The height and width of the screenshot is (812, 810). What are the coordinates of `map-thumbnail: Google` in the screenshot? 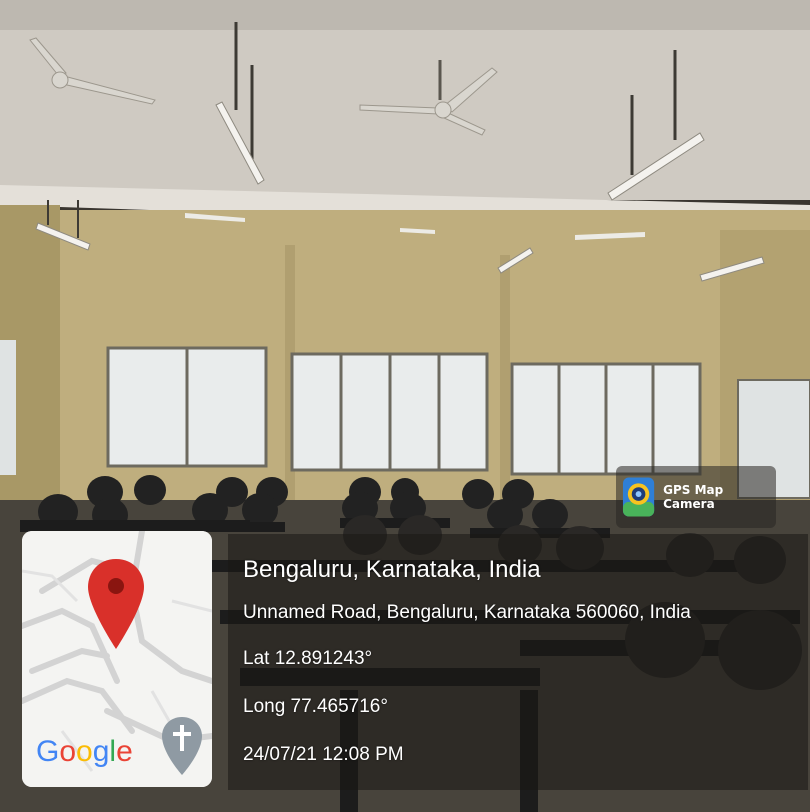 It's located at (117, 659).